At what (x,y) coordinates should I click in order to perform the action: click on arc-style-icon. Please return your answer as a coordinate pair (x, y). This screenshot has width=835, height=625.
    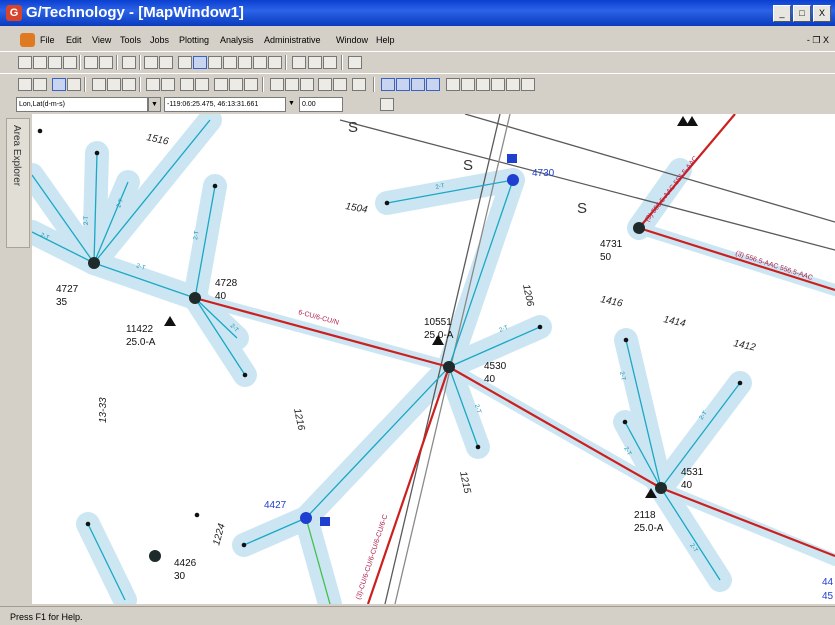
    Looking at the image, I should click on (468, 84).